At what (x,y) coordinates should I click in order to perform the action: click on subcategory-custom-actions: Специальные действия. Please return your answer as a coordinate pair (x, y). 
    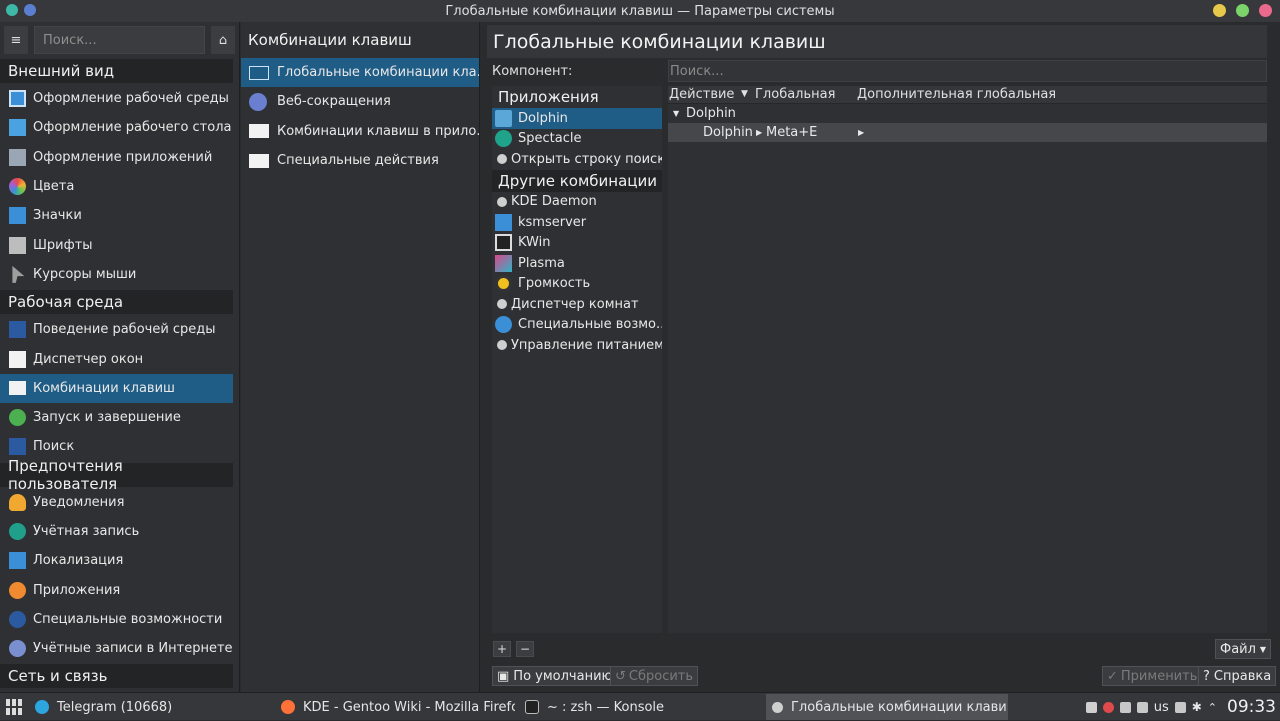
    Looking at the image, I should click on (360, 160).